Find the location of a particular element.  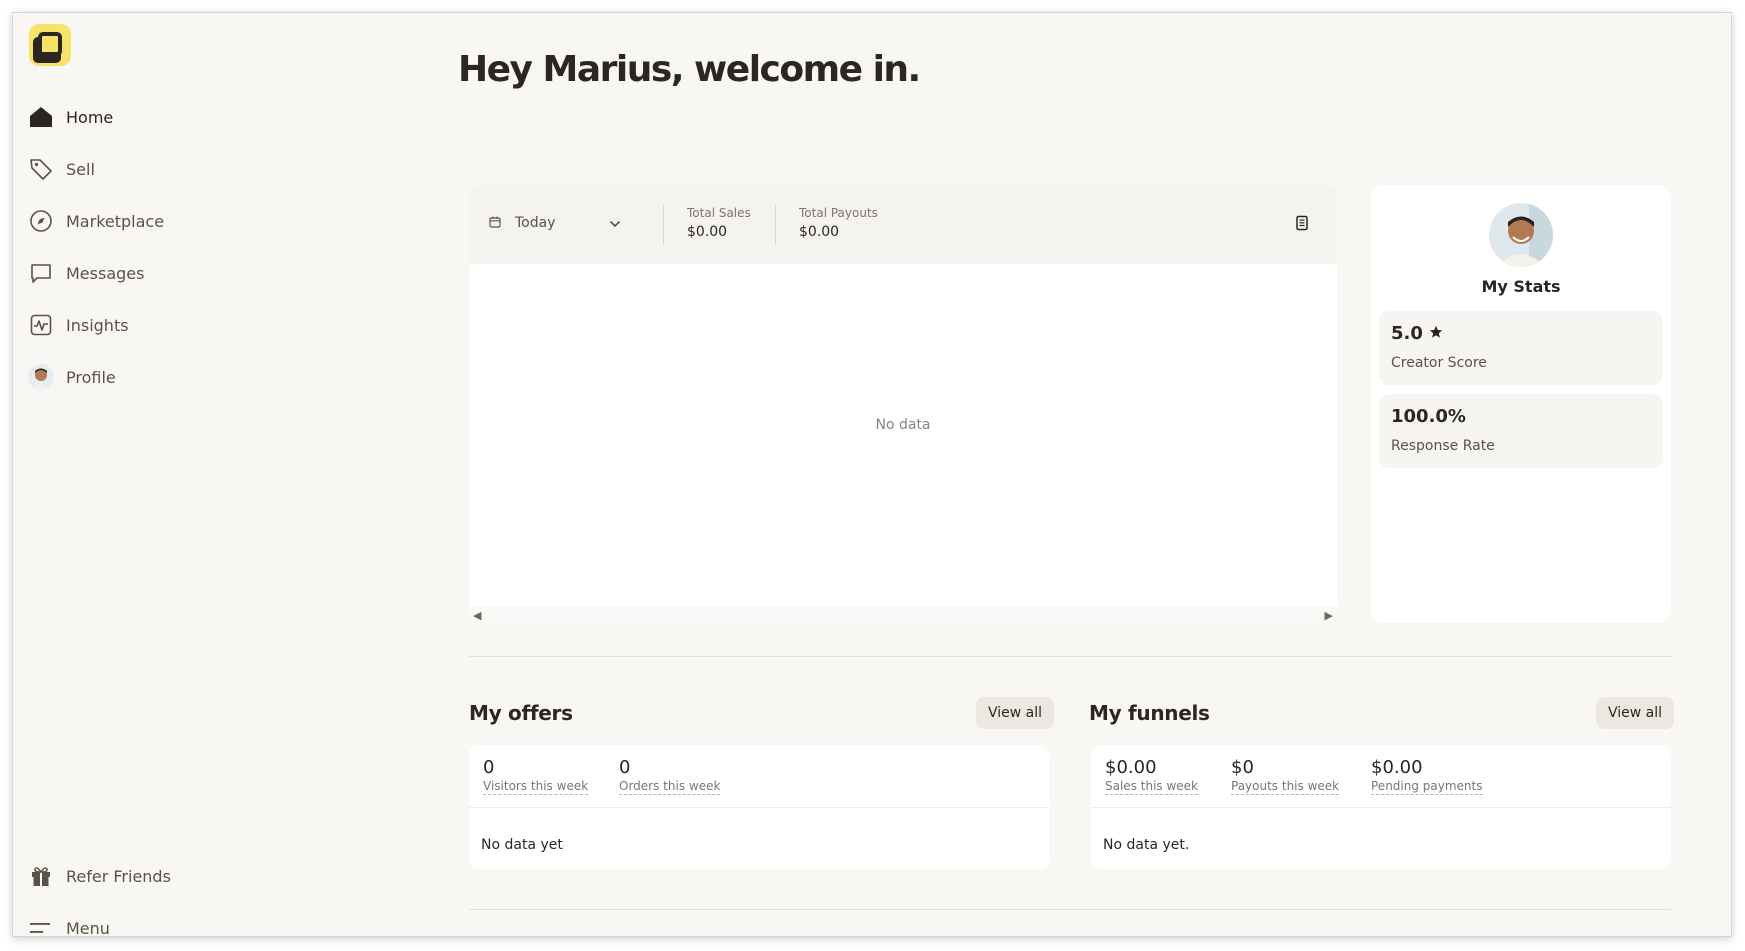

sidebar-item-marketplace: Marketplace is located at coordinates (178, 221).